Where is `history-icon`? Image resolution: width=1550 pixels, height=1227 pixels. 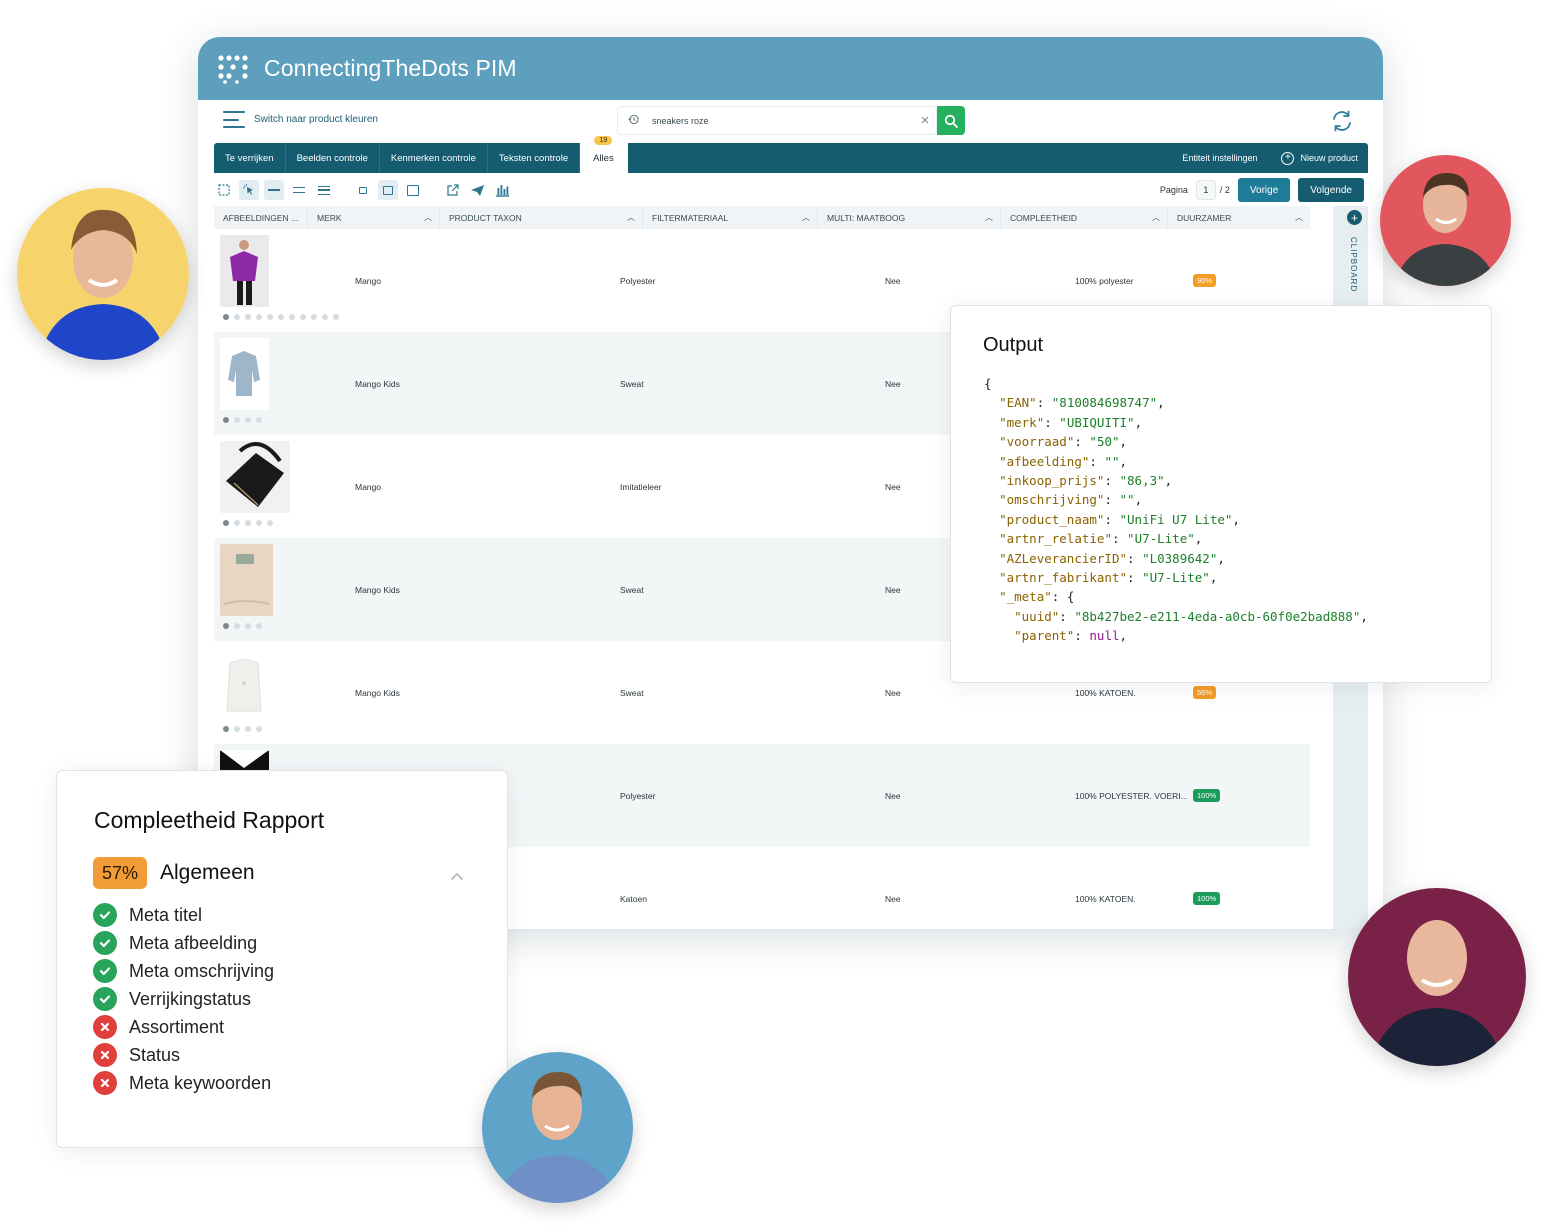
history-icon is located at coordinates (633, 121).